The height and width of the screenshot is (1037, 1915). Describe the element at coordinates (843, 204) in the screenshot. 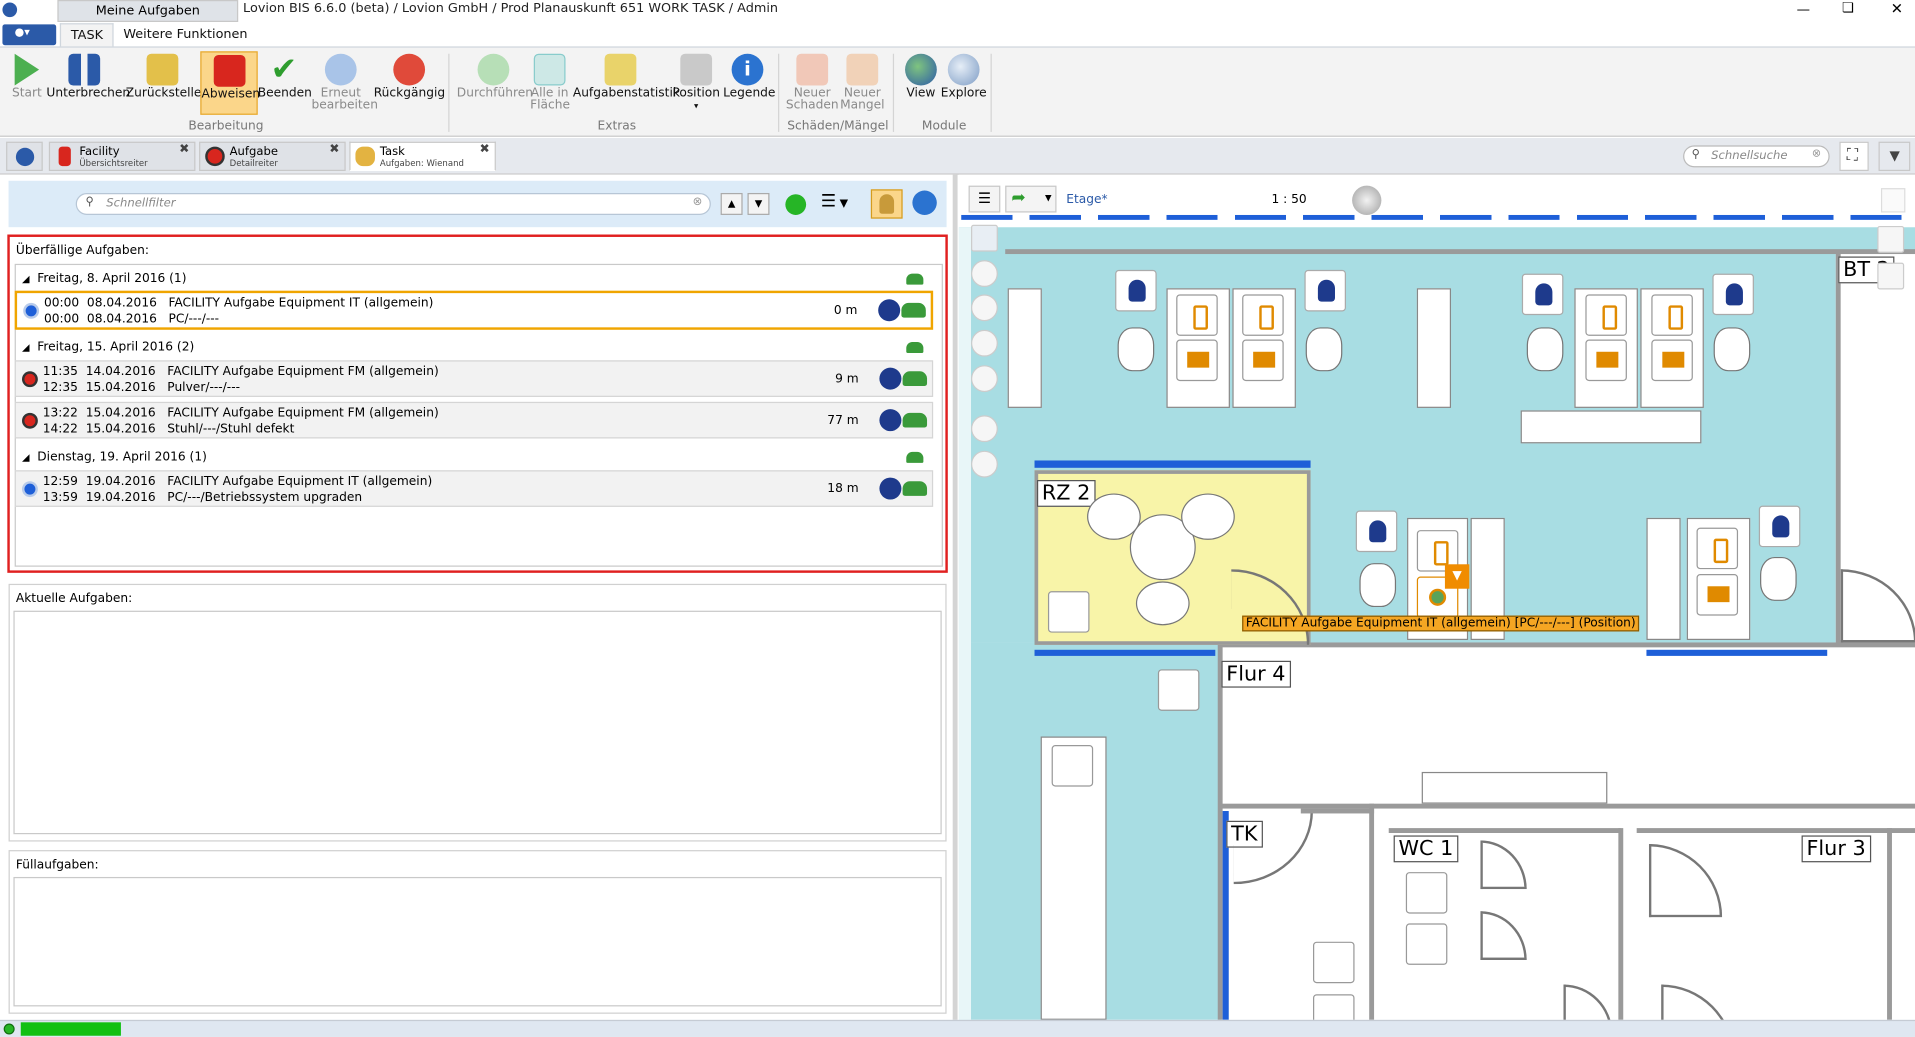

I see `list-view-button: ☰ ▼` at that location.